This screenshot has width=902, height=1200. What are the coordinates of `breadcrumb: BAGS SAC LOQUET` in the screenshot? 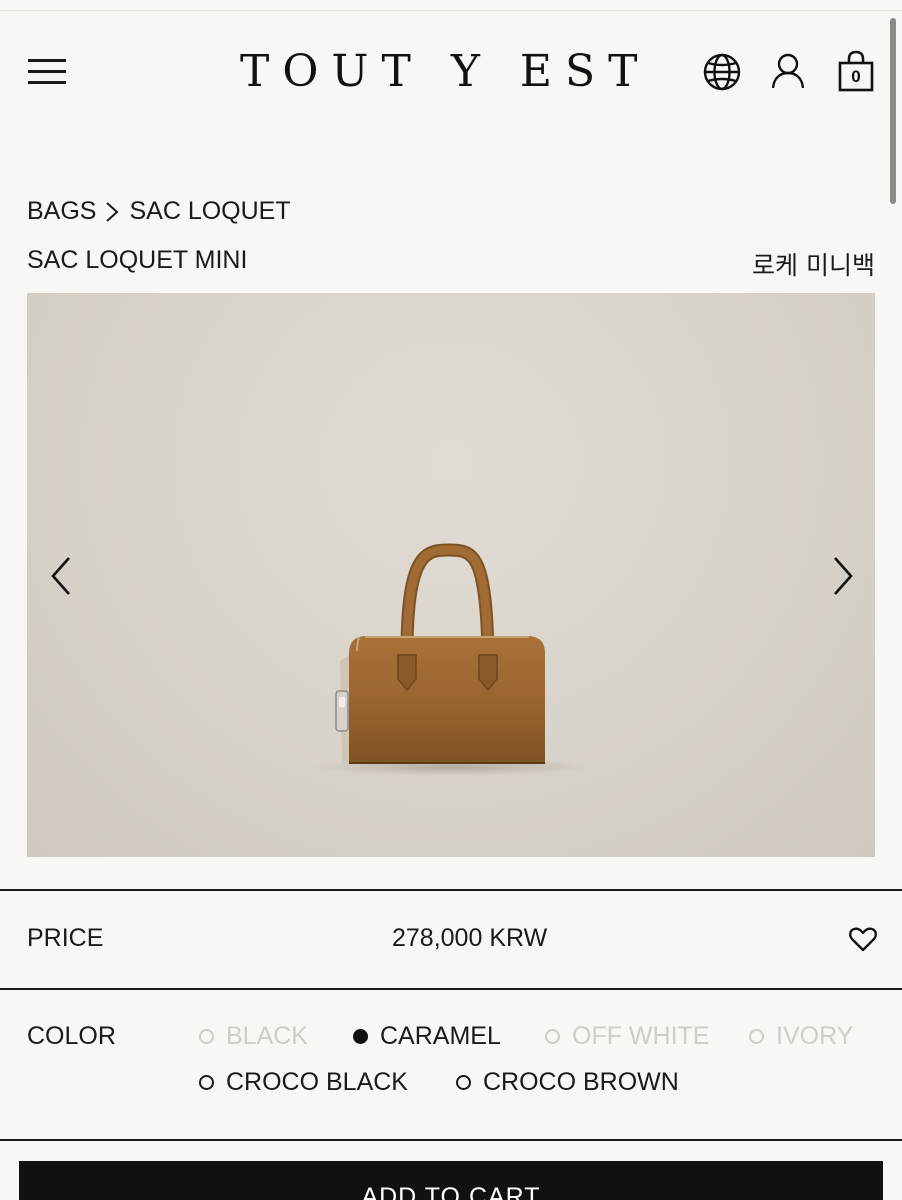 It's located at (159, 211).